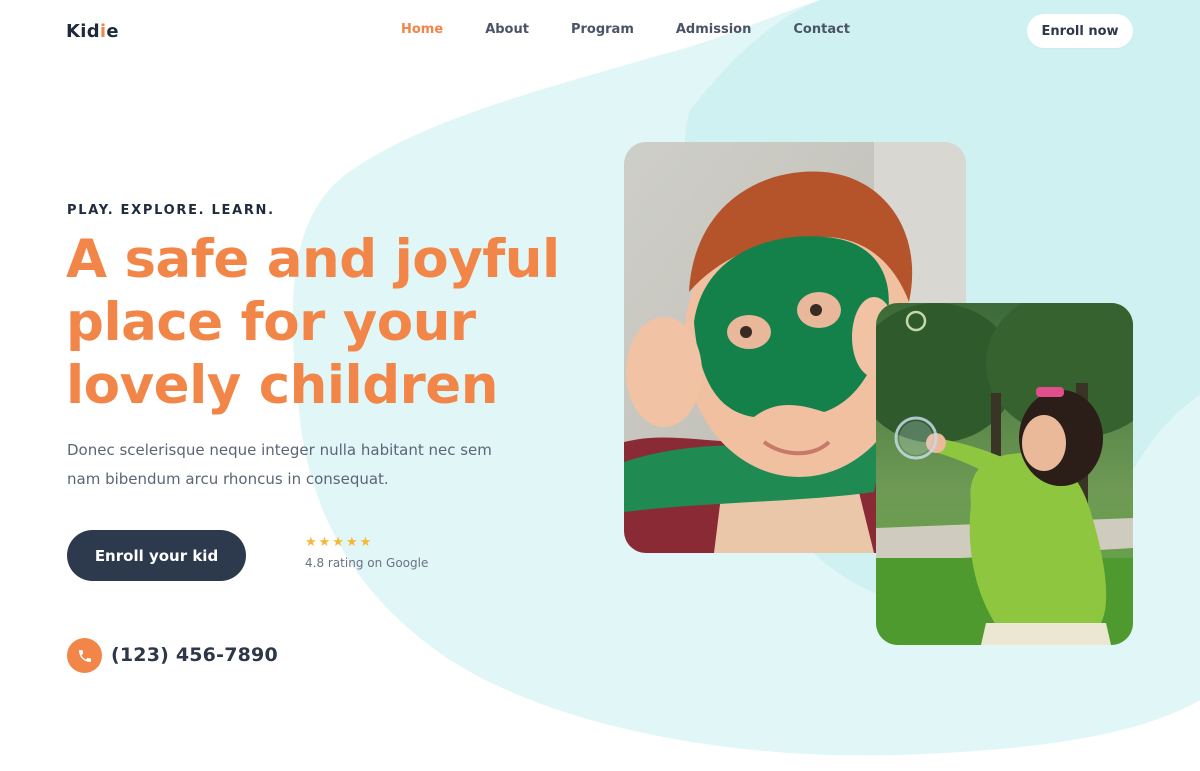  I want to click on headline-line-3: lovely children, so click(282, 385).